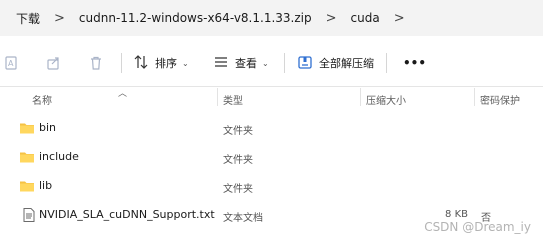  Describe the element at coordinates (271, 128) in the screenshot. I see `file-row: bin 文件夹` at that location.